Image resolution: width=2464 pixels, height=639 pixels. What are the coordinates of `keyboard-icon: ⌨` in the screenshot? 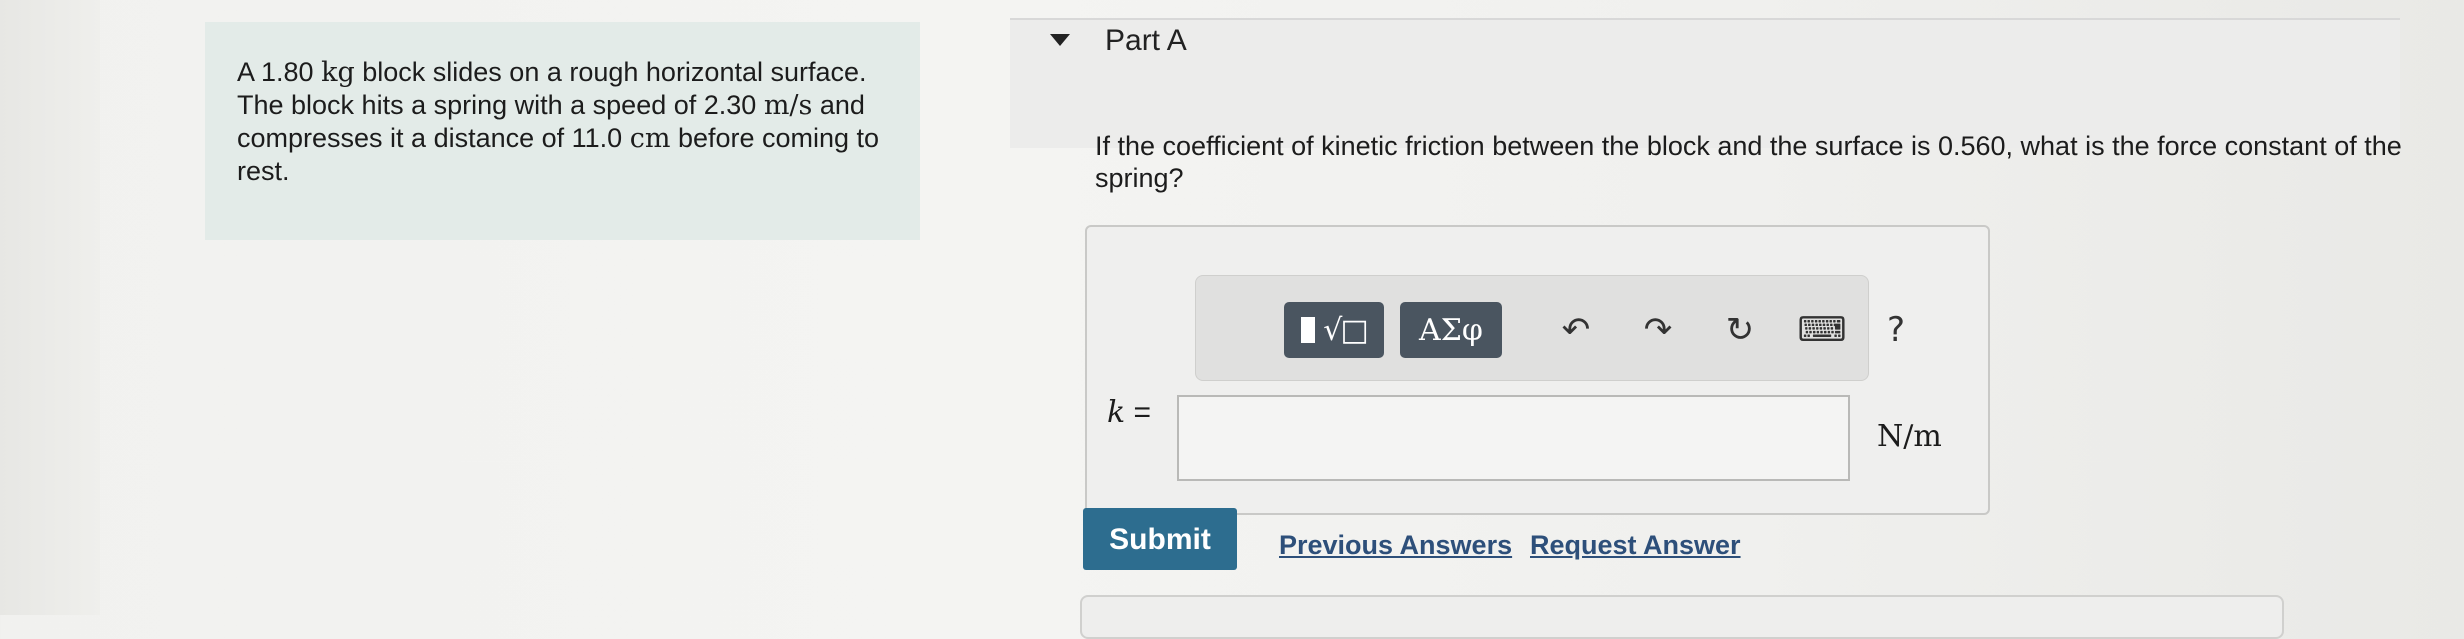 It's located at (1822, 330).